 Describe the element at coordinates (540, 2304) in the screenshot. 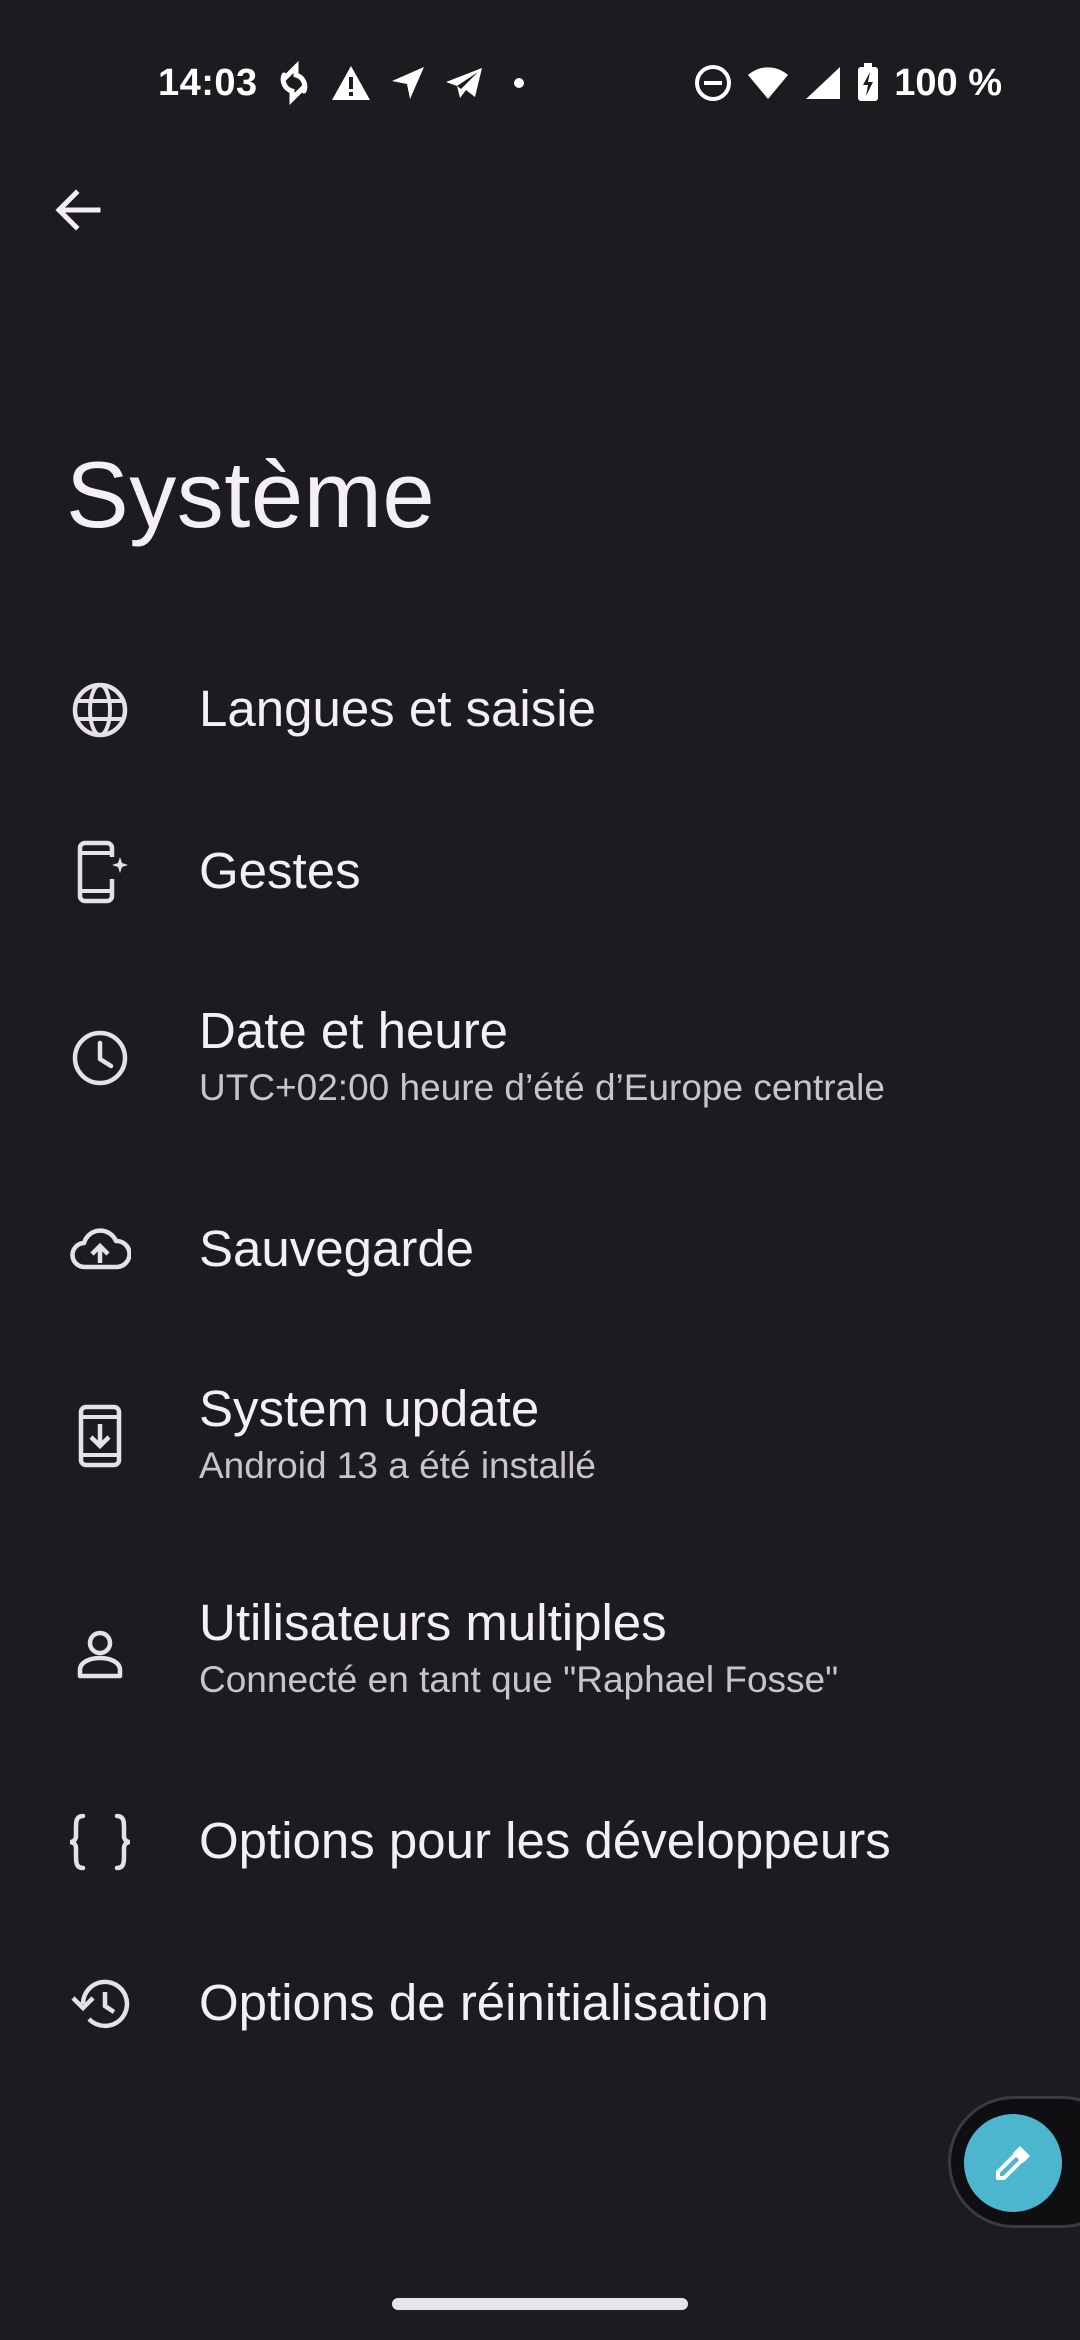

I see `gesture-navigation-bar` at that location.